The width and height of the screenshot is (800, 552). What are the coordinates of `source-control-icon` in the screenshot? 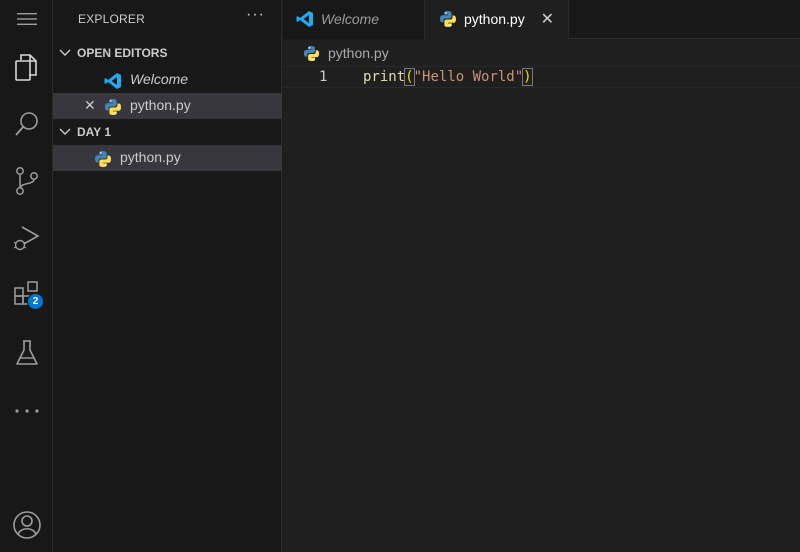 It's located at (26, 181).